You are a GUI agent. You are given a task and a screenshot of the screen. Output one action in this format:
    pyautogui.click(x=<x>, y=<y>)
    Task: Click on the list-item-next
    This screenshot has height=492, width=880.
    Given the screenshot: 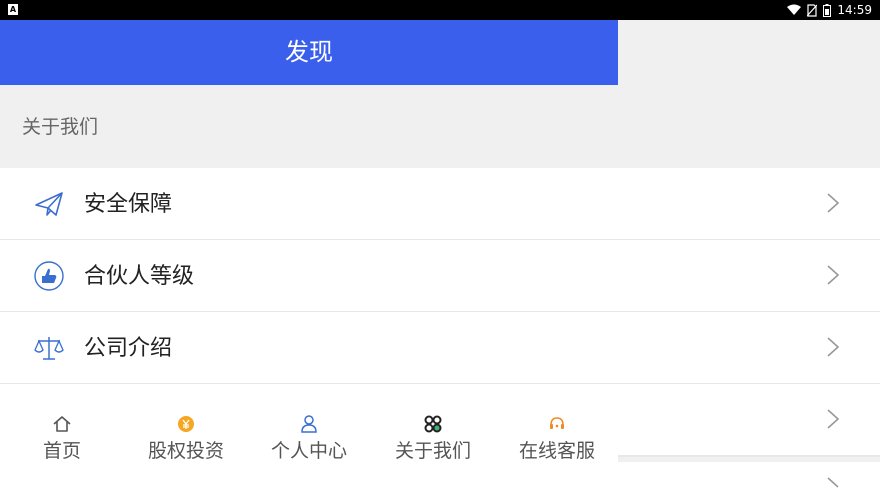 What is the action you would take?
    pyautogui.click(x=440, y=477)
    